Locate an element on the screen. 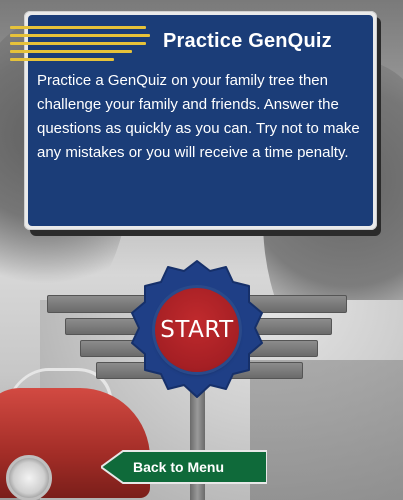 This screenshot has height=500, width=403. car-headlight is located at coordinates (29, 477).